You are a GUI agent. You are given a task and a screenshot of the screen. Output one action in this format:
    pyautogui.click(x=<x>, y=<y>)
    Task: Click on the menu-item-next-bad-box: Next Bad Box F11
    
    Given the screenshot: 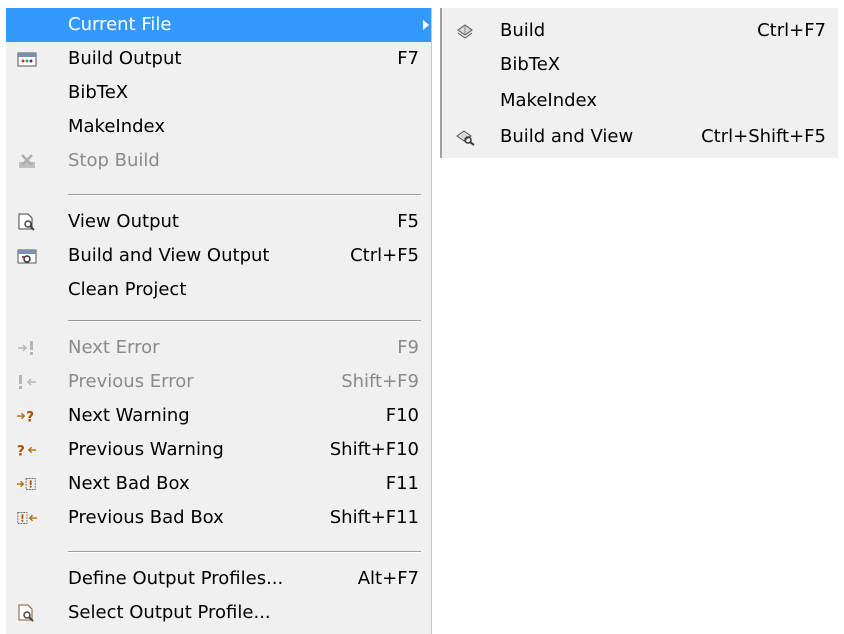 What is the action you would take?
    pyautogui.click(x=218, y=484)
    